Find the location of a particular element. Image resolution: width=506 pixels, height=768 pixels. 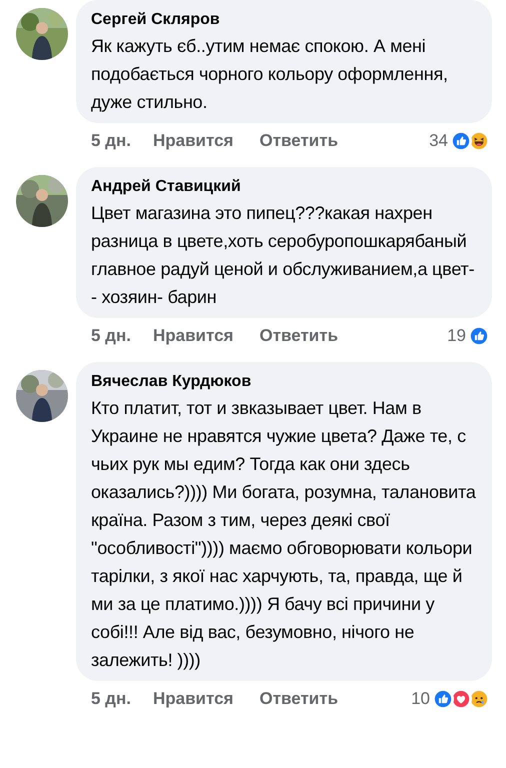

author-name: Андрей Ставицкий is located at coordinates (284, 187).